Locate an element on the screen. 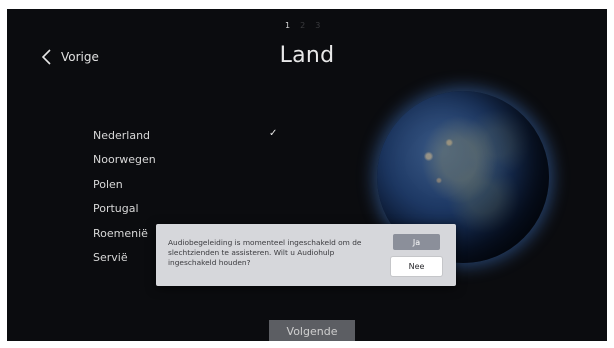 The width and height of the screenshot is (614, 348). country-label: Noorwegen is located at coordinates (124, 160).